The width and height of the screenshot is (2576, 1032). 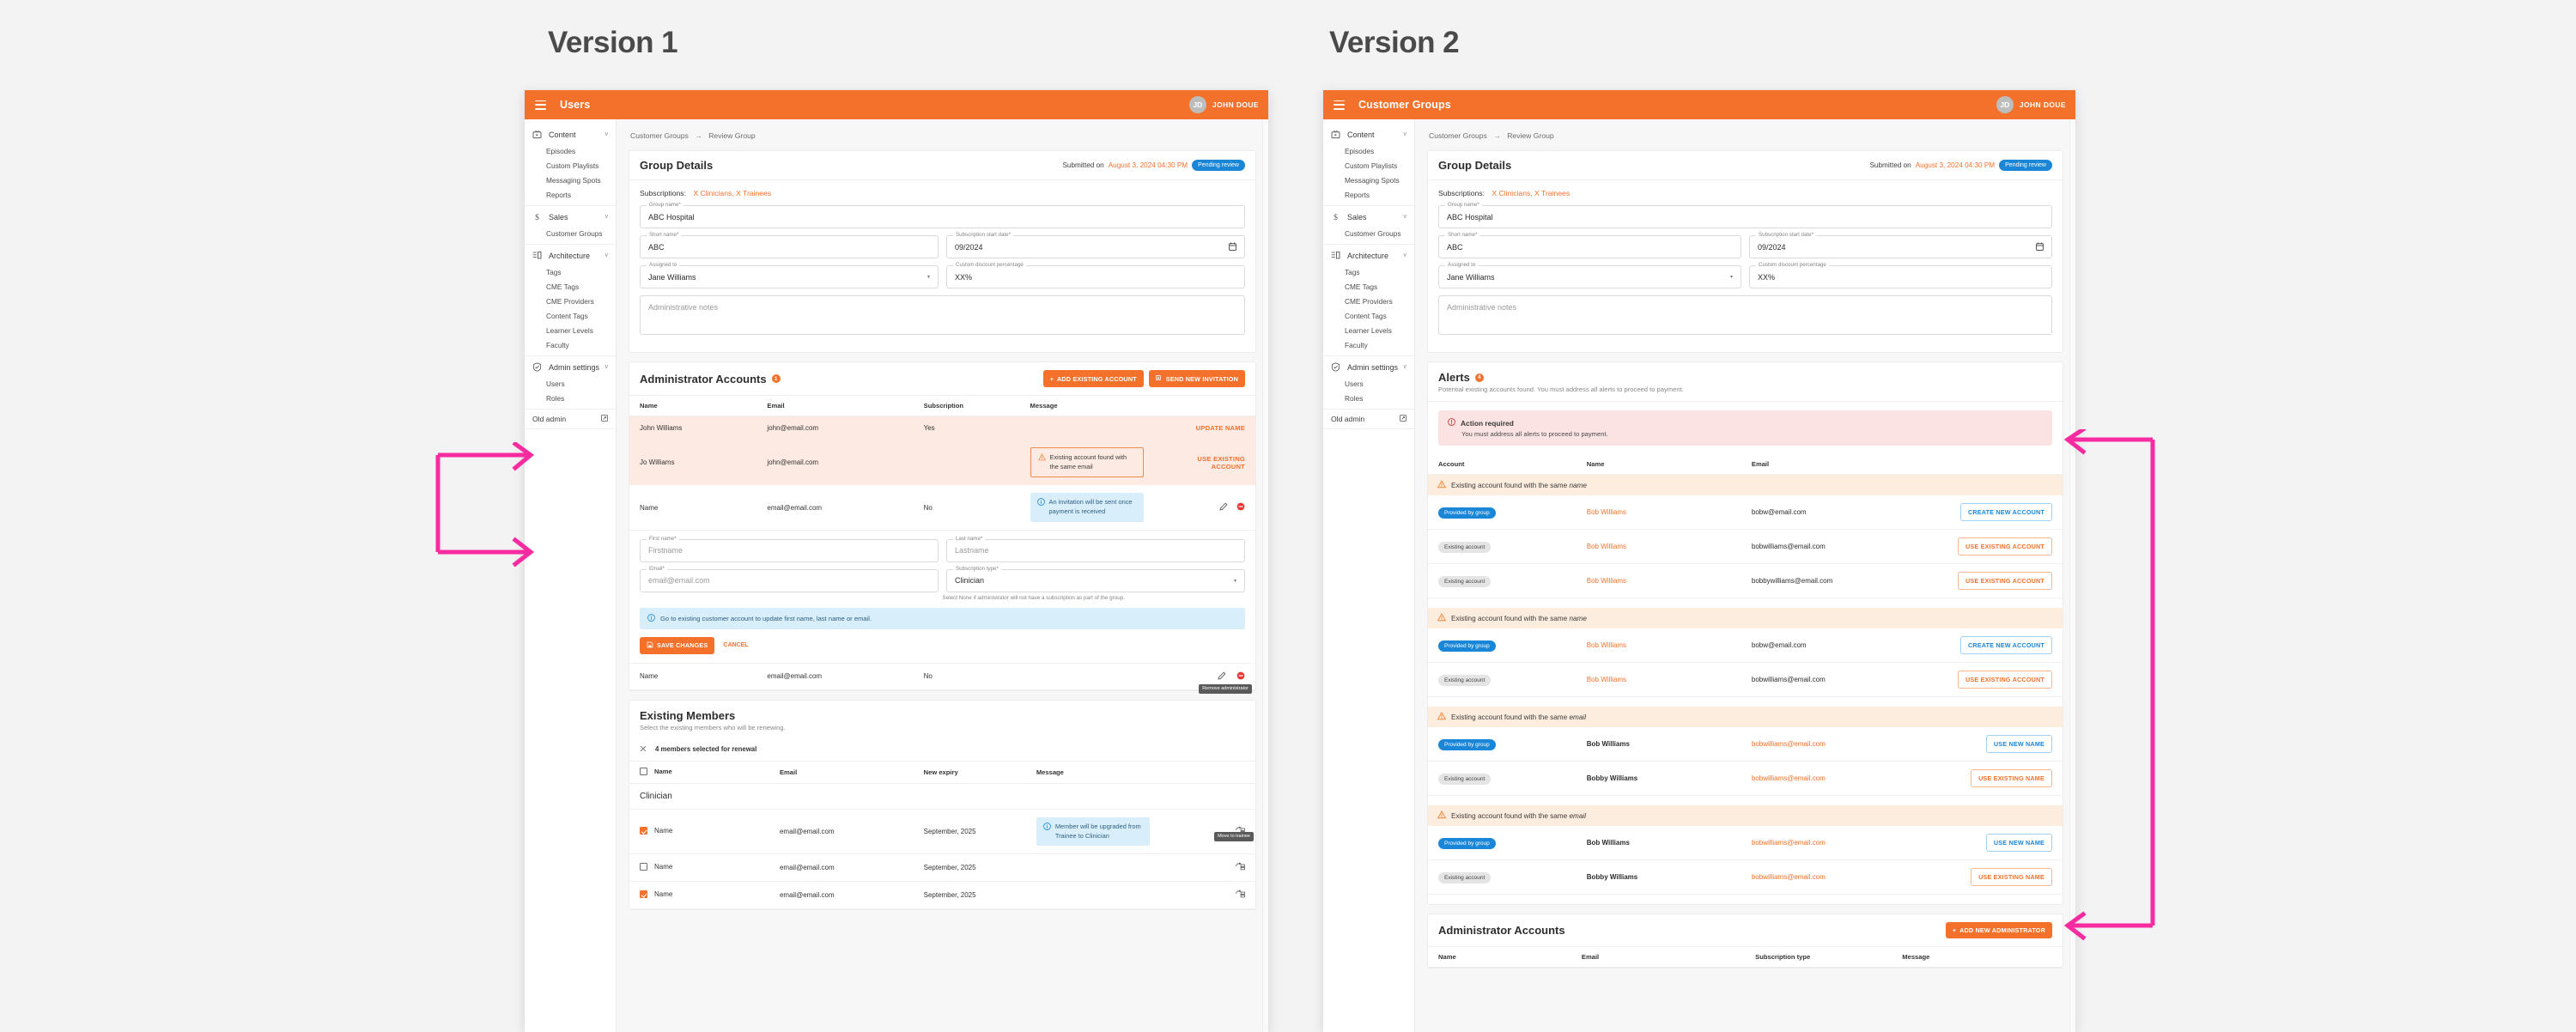 I want to click on last-name-field: Last name* Lastname, so click(x=1096, y=549).